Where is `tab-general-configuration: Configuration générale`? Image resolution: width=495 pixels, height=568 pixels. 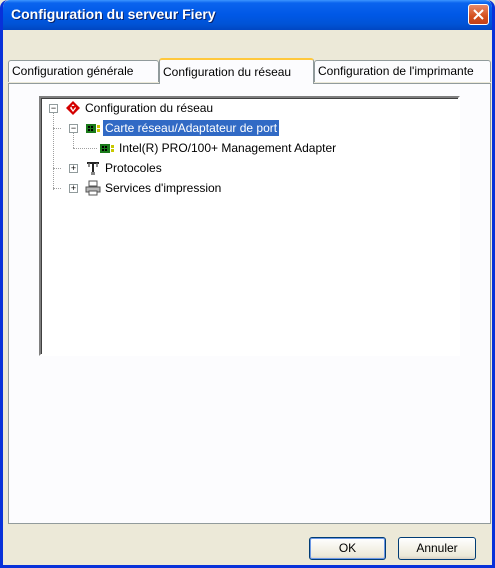 tab-general-configuration: Configuration générale is located at coordinates (83, 71).